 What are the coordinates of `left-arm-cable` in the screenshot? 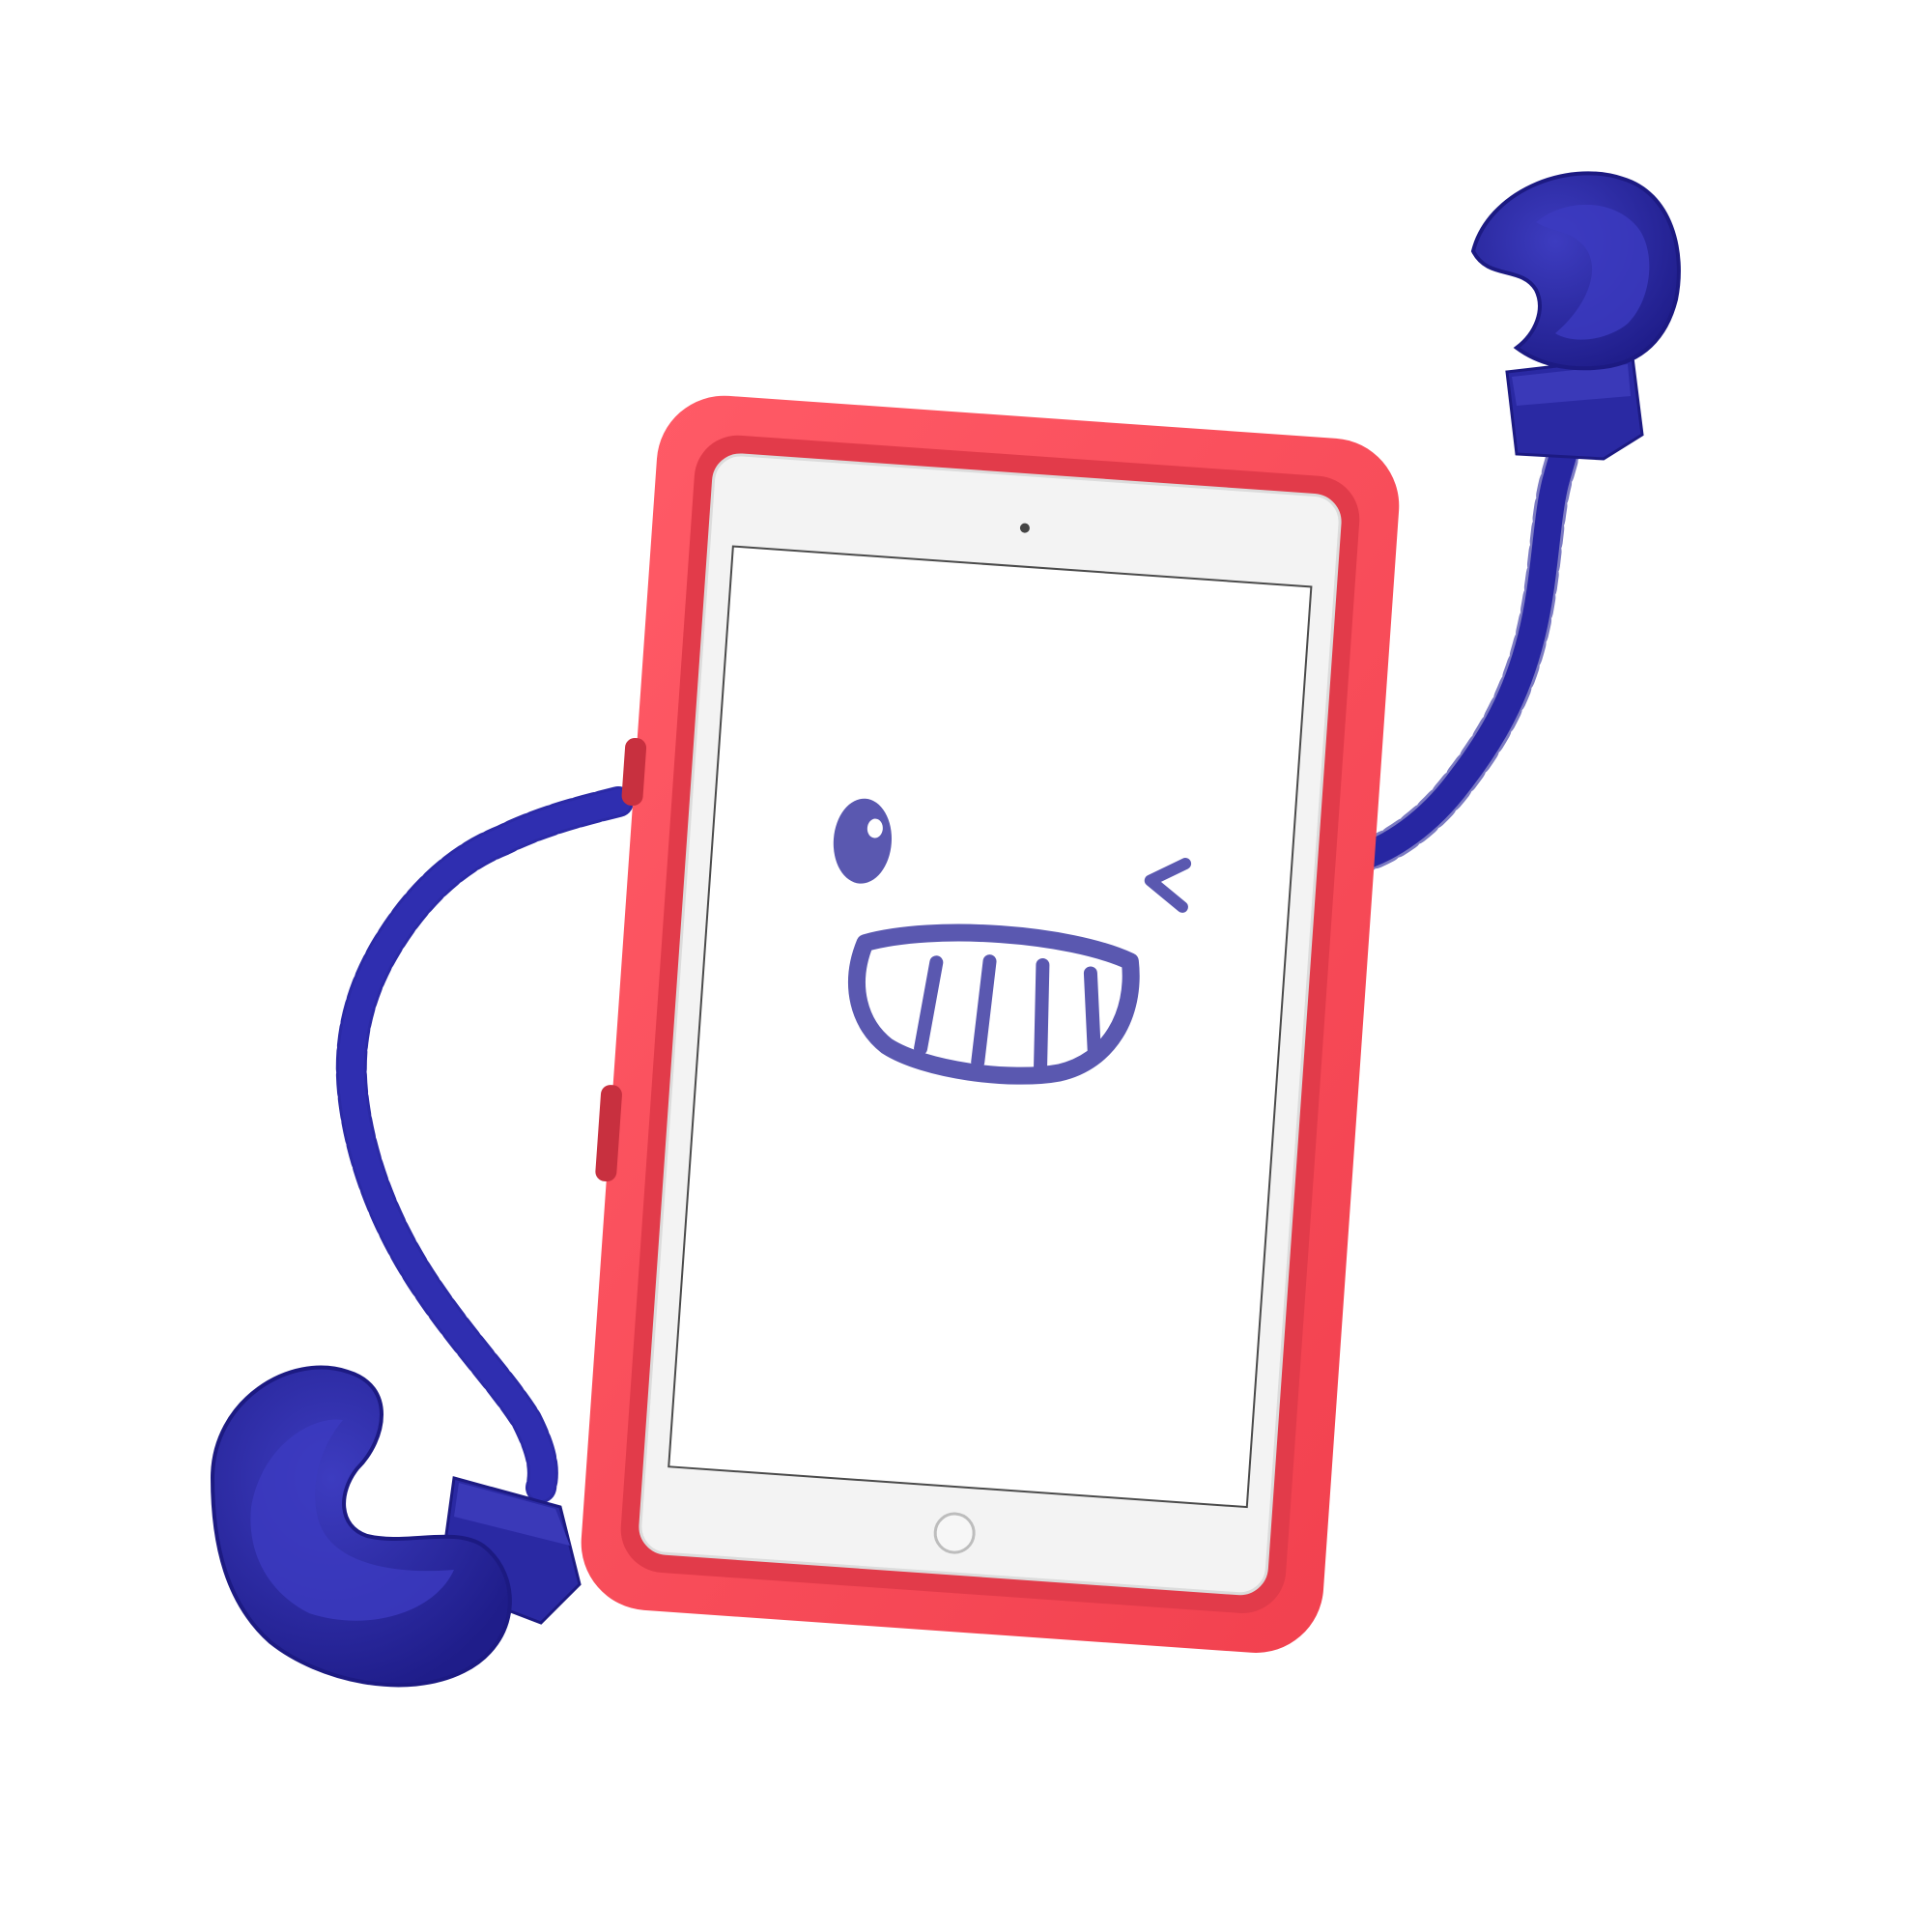 It's located at (484, 1144).